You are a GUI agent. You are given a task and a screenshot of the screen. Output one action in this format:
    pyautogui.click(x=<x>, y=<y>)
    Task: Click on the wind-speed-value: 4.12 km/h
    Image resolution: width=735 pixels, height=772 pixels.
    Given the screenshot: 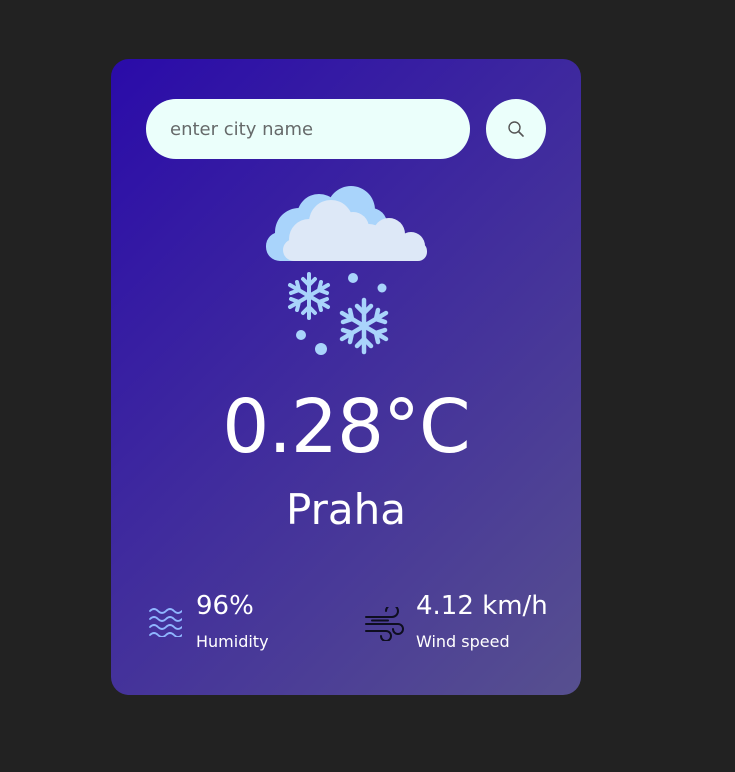 What is the action you would take?
    pyautogui.click(x=482, y=606)
    